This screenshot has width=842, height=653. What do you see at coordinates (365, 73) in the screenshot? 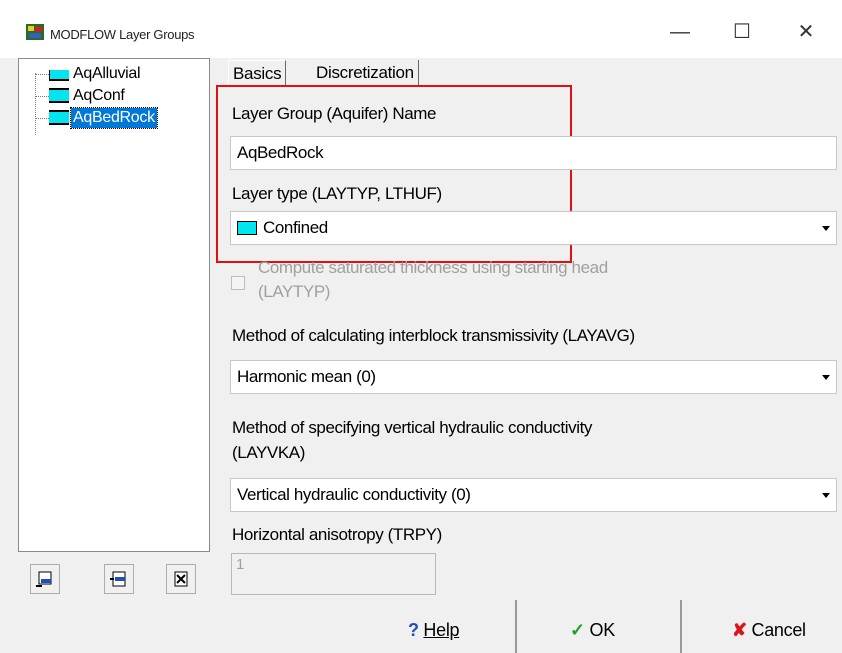
I see `tab-discretization: Discretization` at bounding box center [365, 73].